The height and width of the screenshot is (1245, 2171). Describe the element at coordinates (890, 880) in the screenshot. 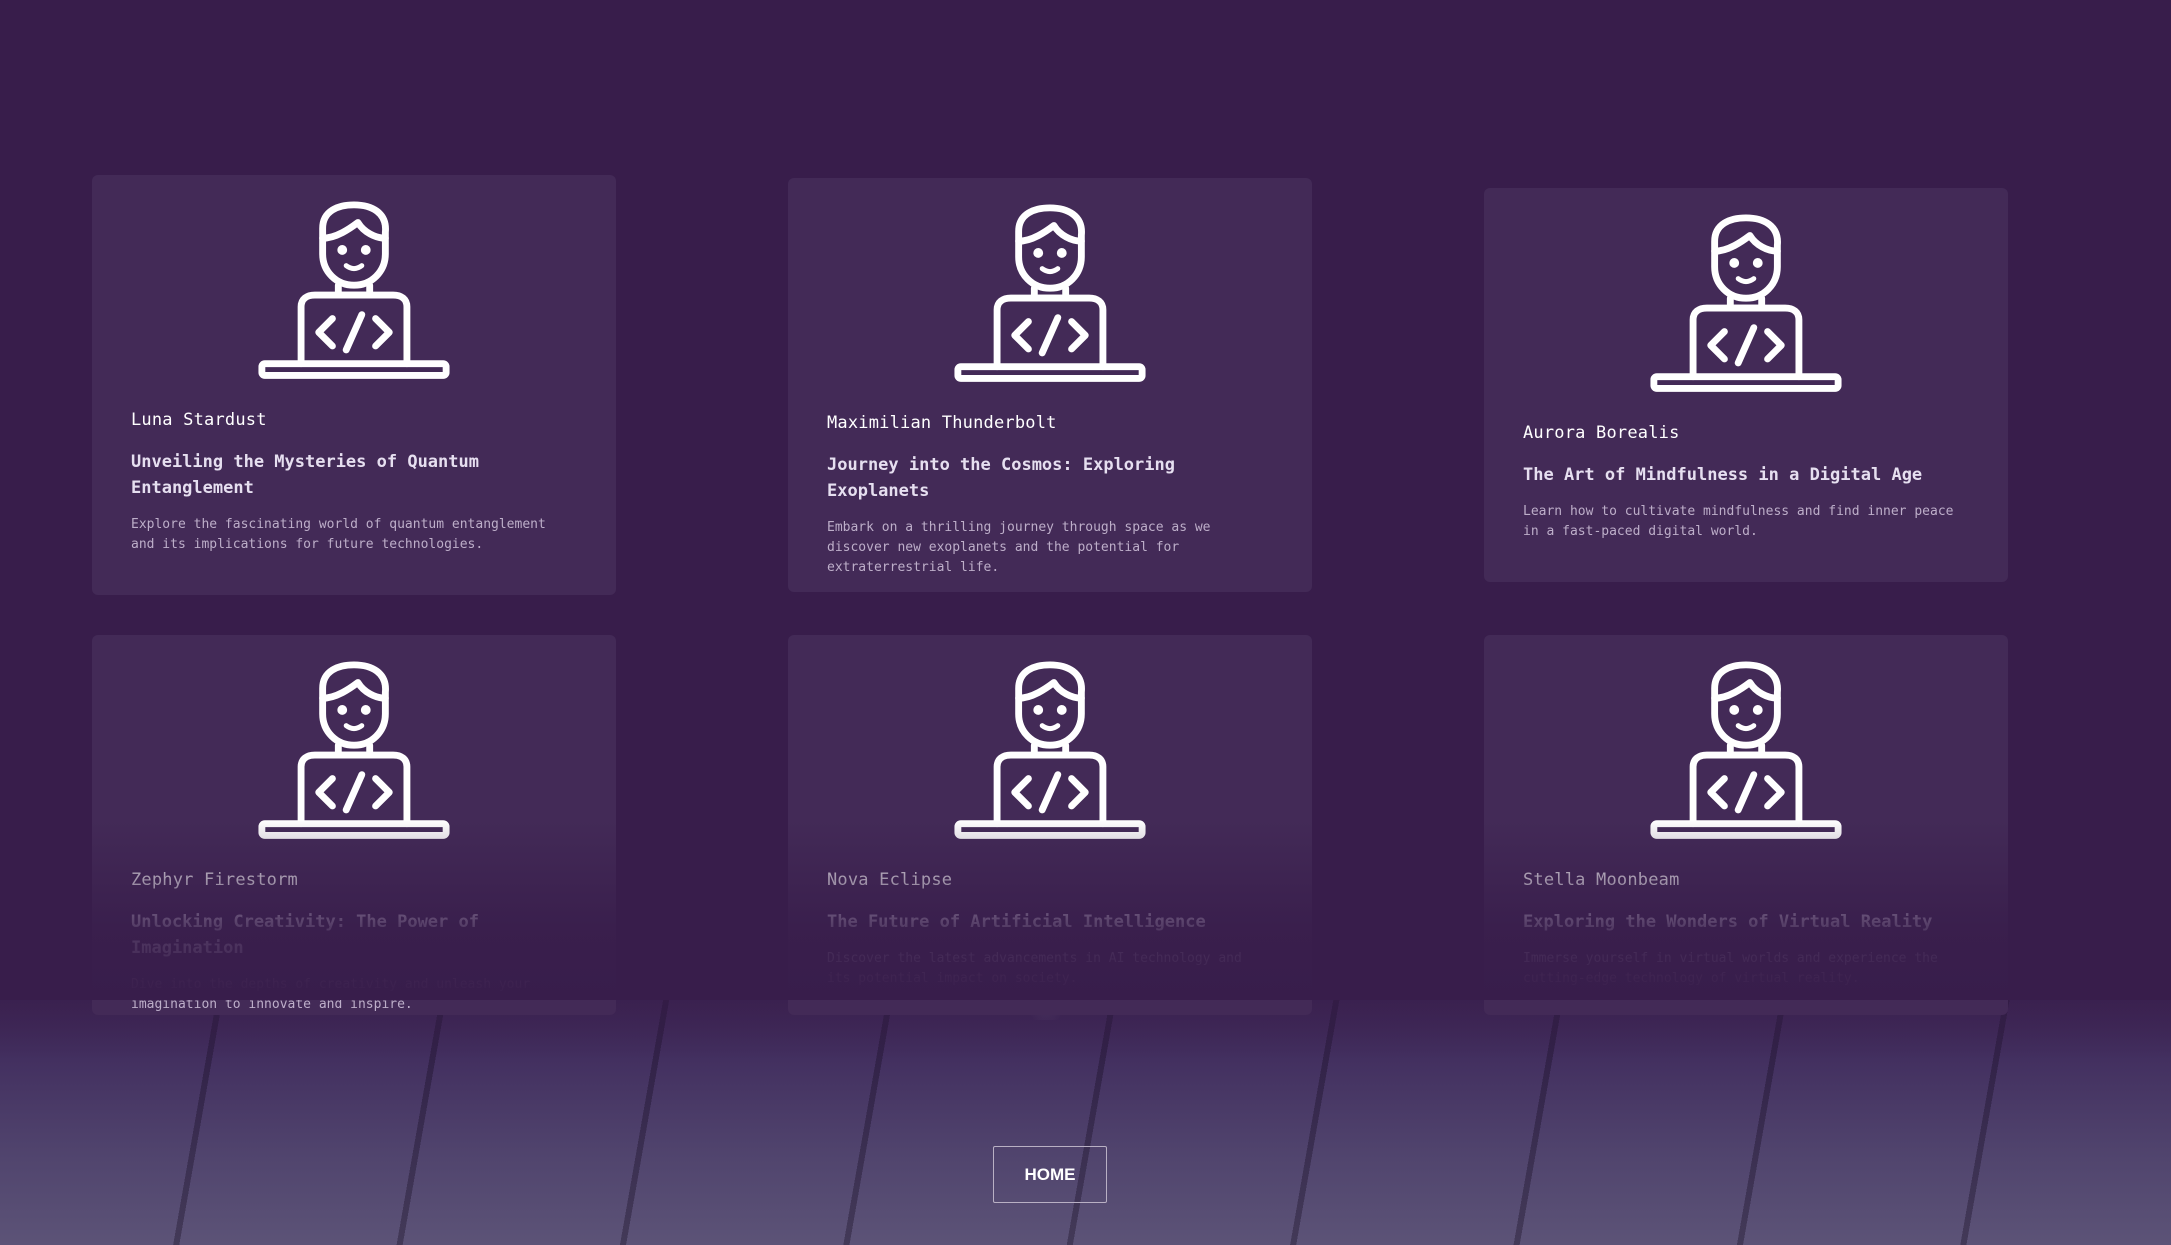

I see `author-name: Nova Eclipse` at that location.